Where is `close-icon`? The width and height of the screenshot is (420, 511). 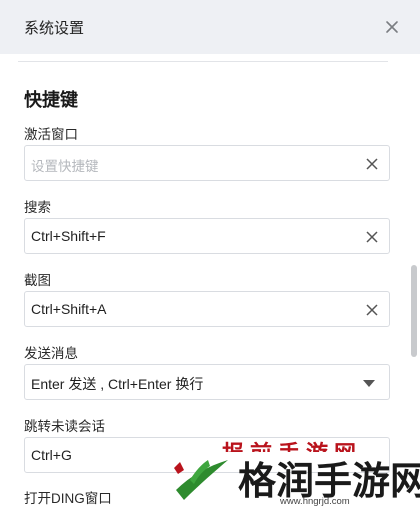
close-icon is located at coordinates (392, 27).